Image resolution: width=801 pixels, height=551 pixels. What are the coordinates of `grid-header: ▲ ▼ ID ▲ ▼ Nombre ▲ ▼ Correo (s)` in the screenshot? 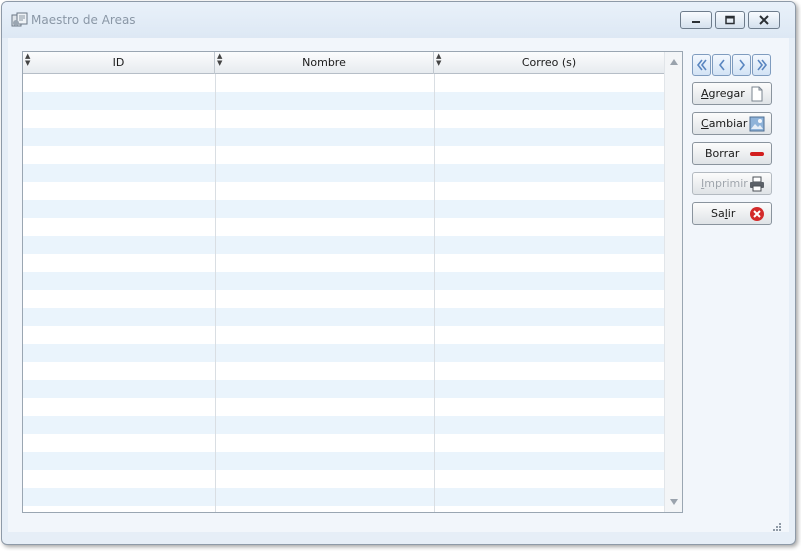 It's located at (343, 63).